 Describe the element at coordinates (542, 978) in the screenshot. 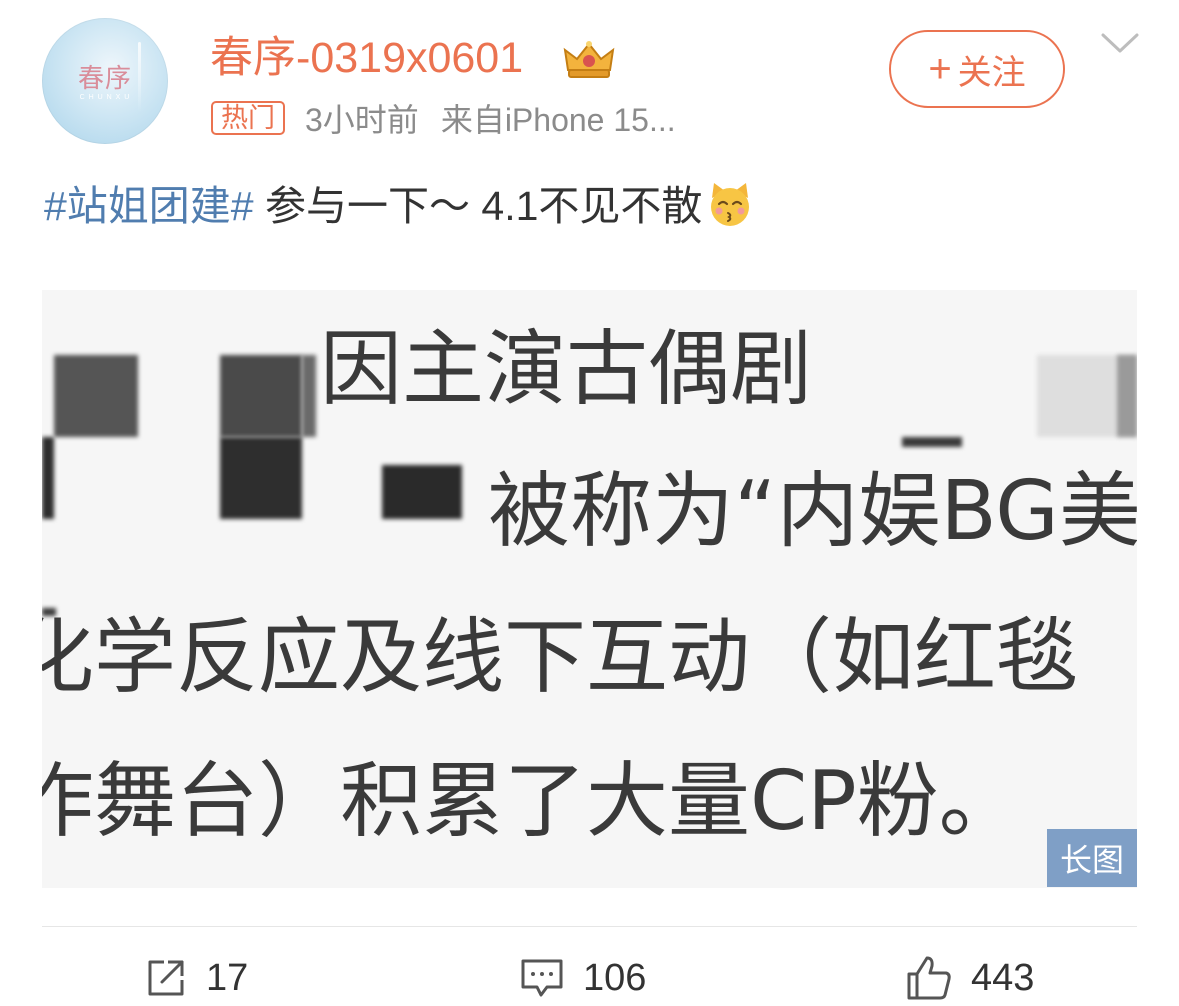

I see `comment-icon` at that location.